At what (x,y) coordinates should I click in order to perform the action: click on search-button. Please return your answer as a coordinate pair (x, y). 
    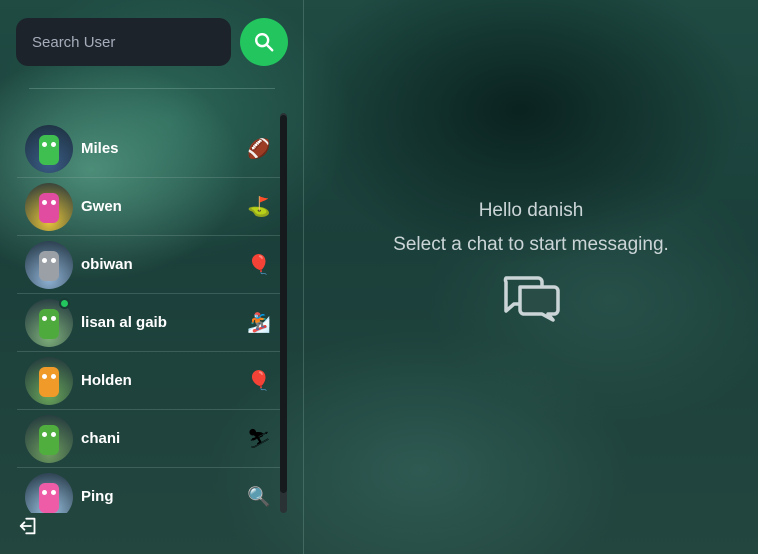
    Looking at the image, I should click on (264, 42).